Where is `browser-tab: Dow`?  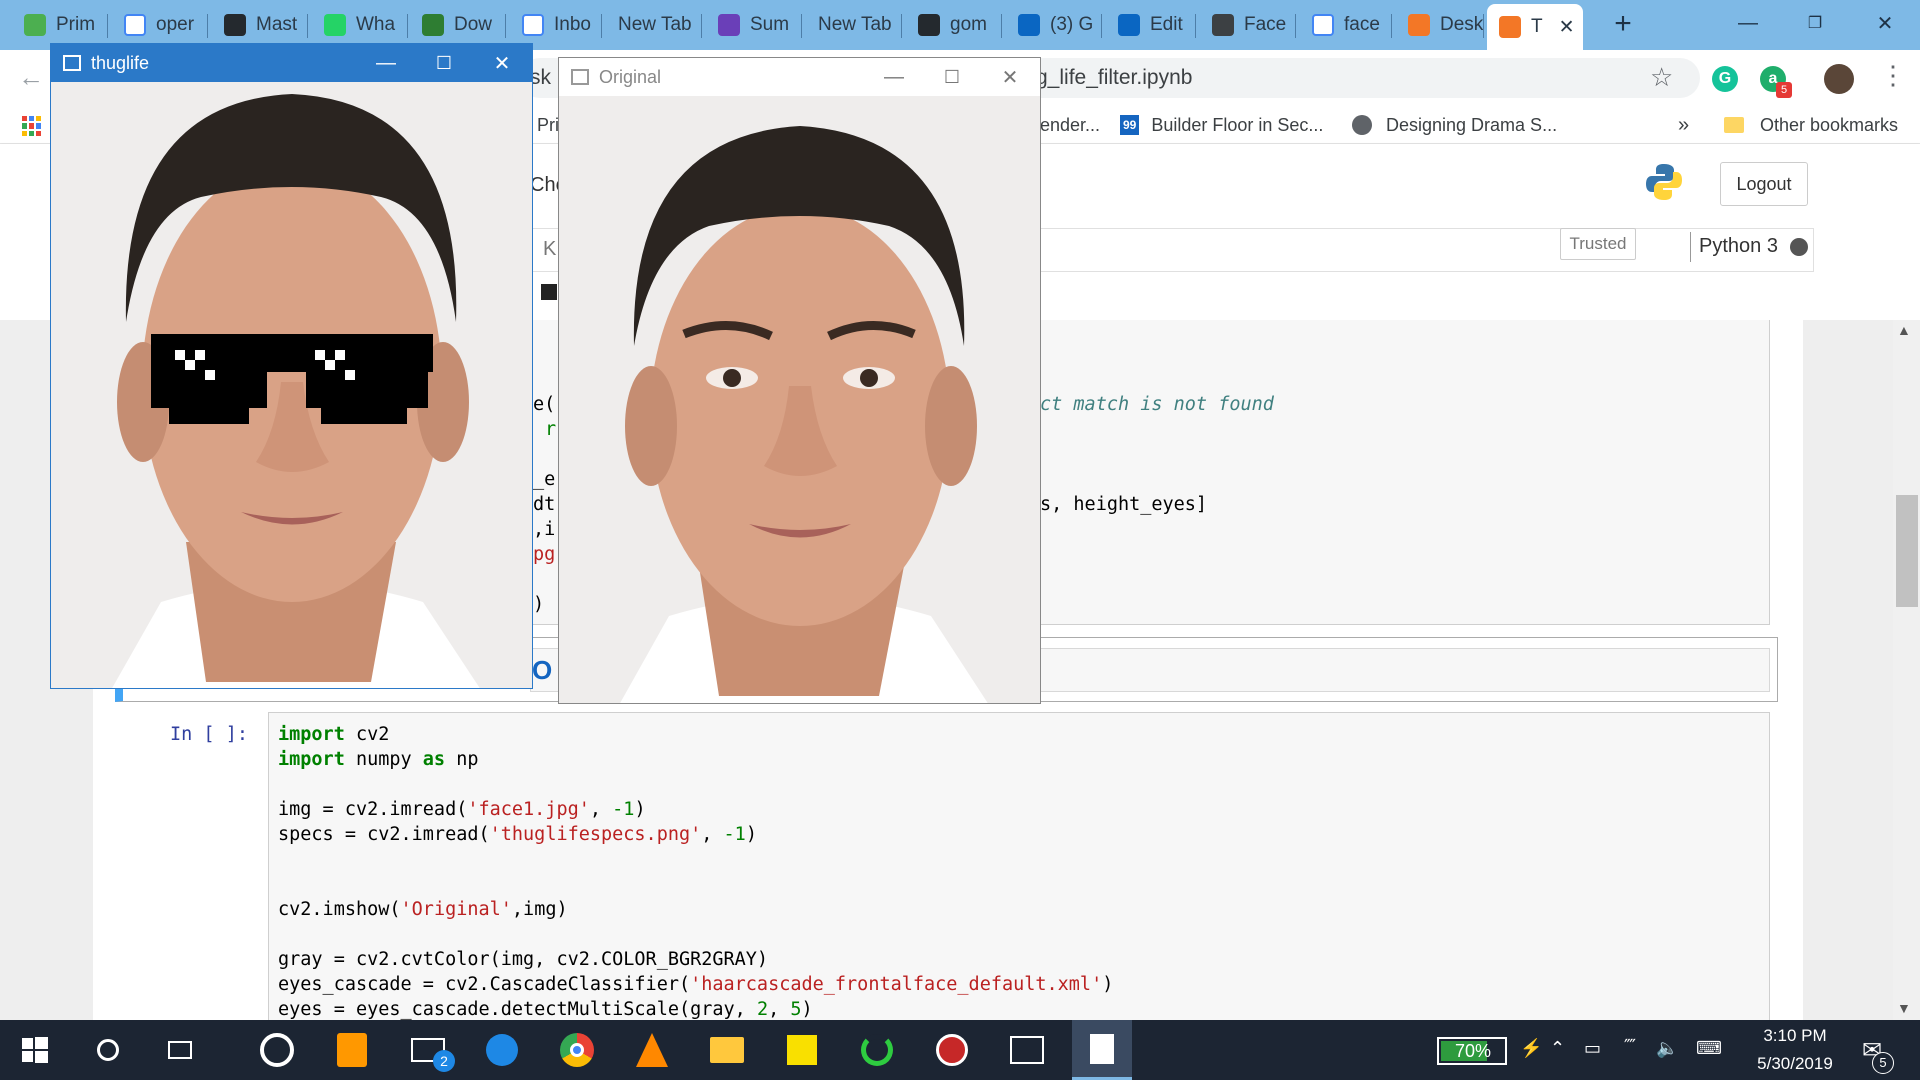 browser-tab: Dow is located at coordinates (458, 25).